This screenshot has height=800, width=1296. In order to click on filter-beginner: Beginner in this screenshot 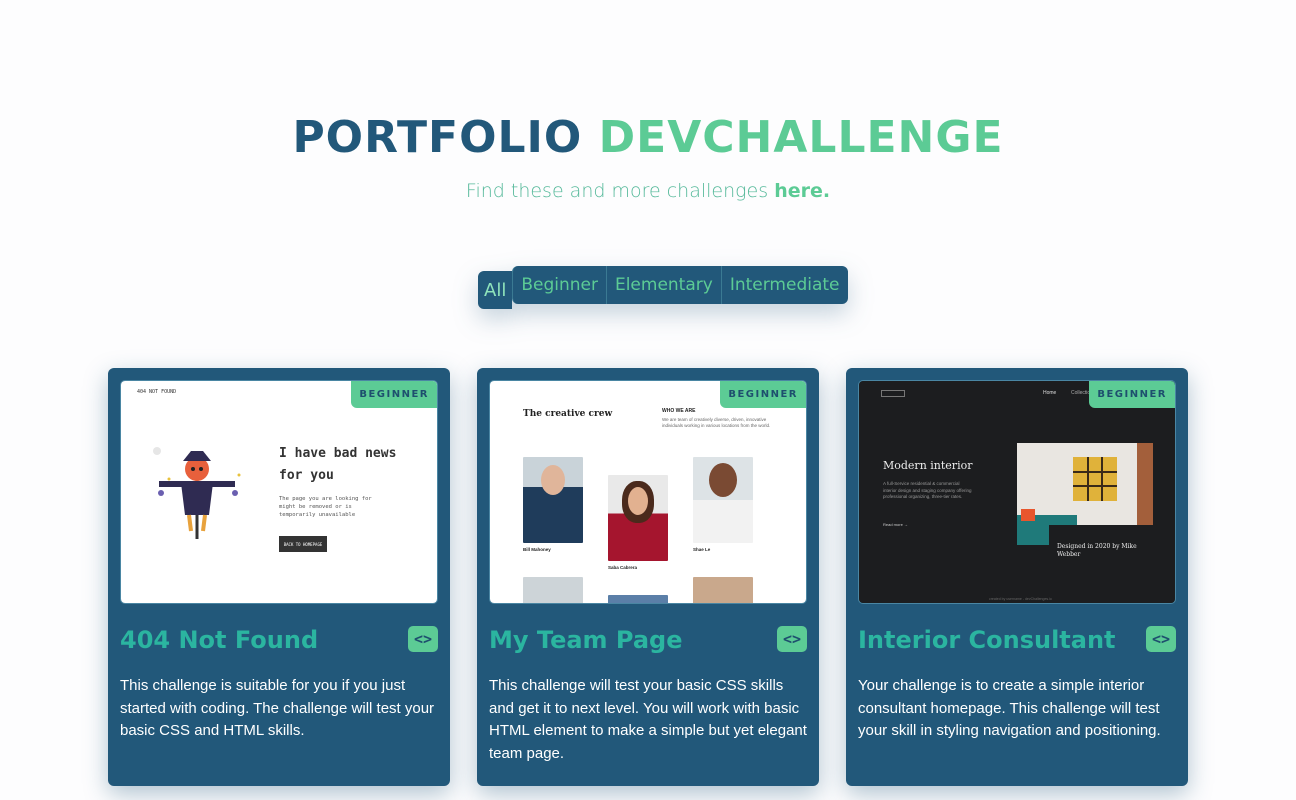, I will do `click(559, 285)`.